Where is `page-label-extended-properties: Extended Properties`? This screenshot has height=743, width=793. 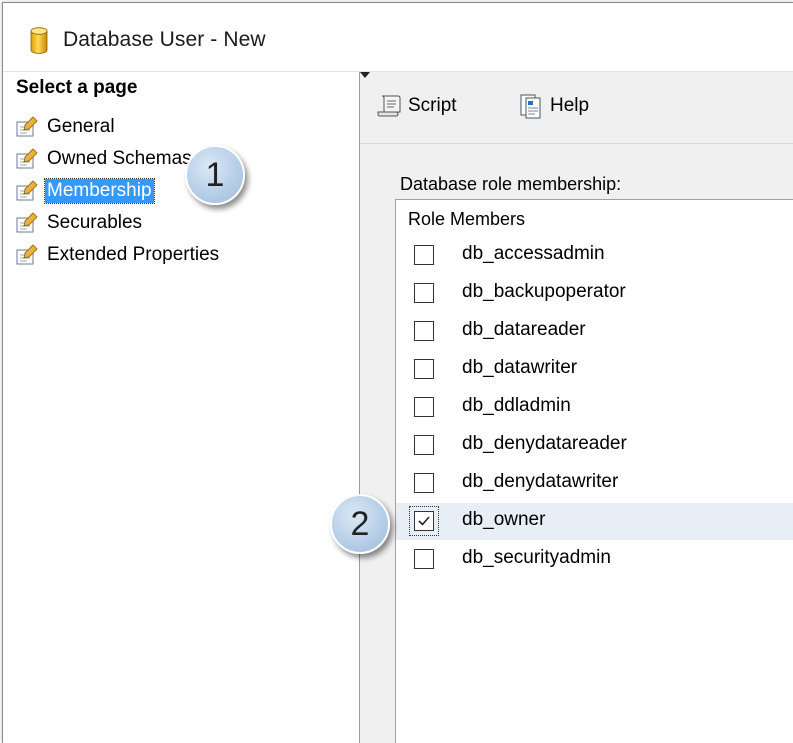
page-label-extended-properties: Extended Properties is located at coordinates (133, 254).